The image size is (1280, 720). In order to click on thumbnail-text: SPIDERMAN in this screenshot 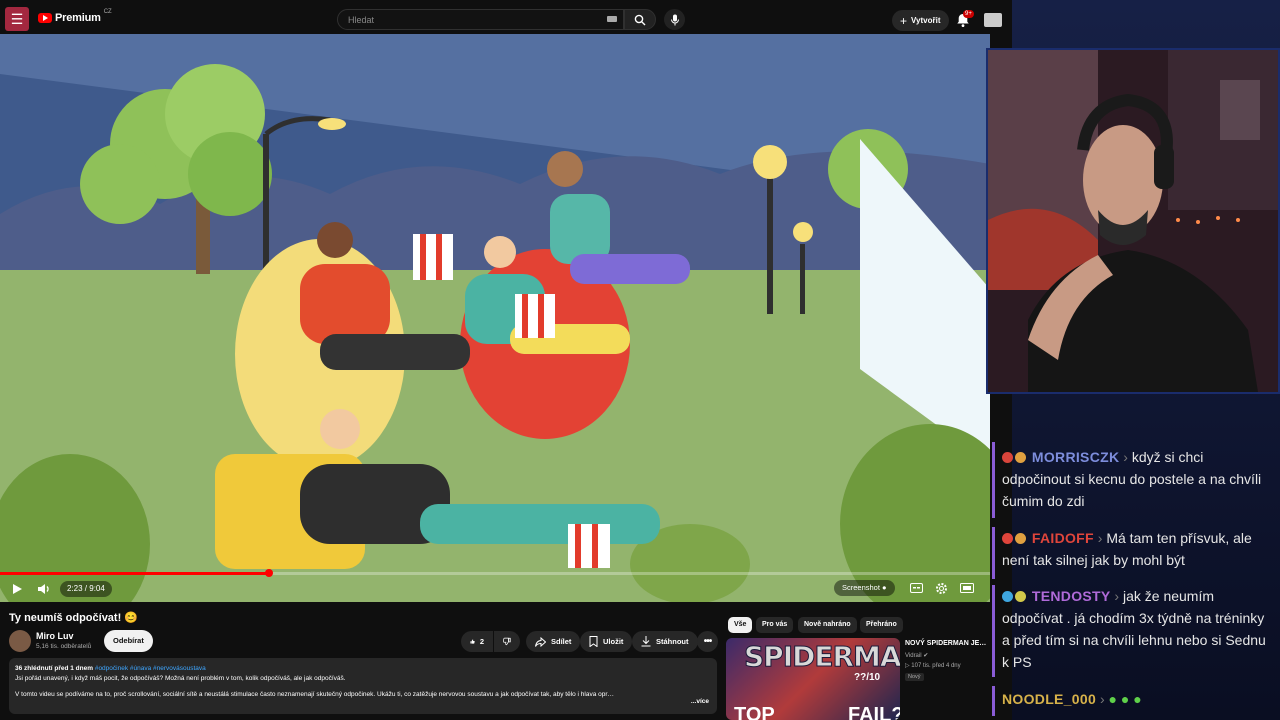, I will do `click(821, 657)`.